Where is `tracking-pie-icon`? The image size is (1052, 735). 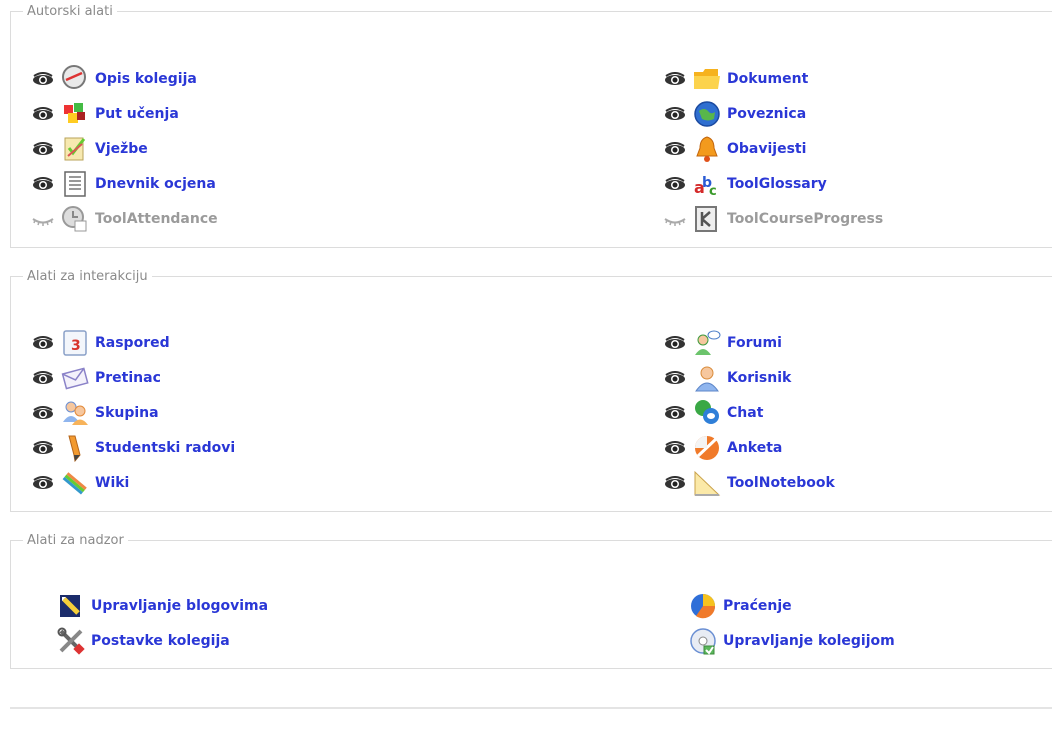 tracking-pie-icon is located at coordinates (703, 606).